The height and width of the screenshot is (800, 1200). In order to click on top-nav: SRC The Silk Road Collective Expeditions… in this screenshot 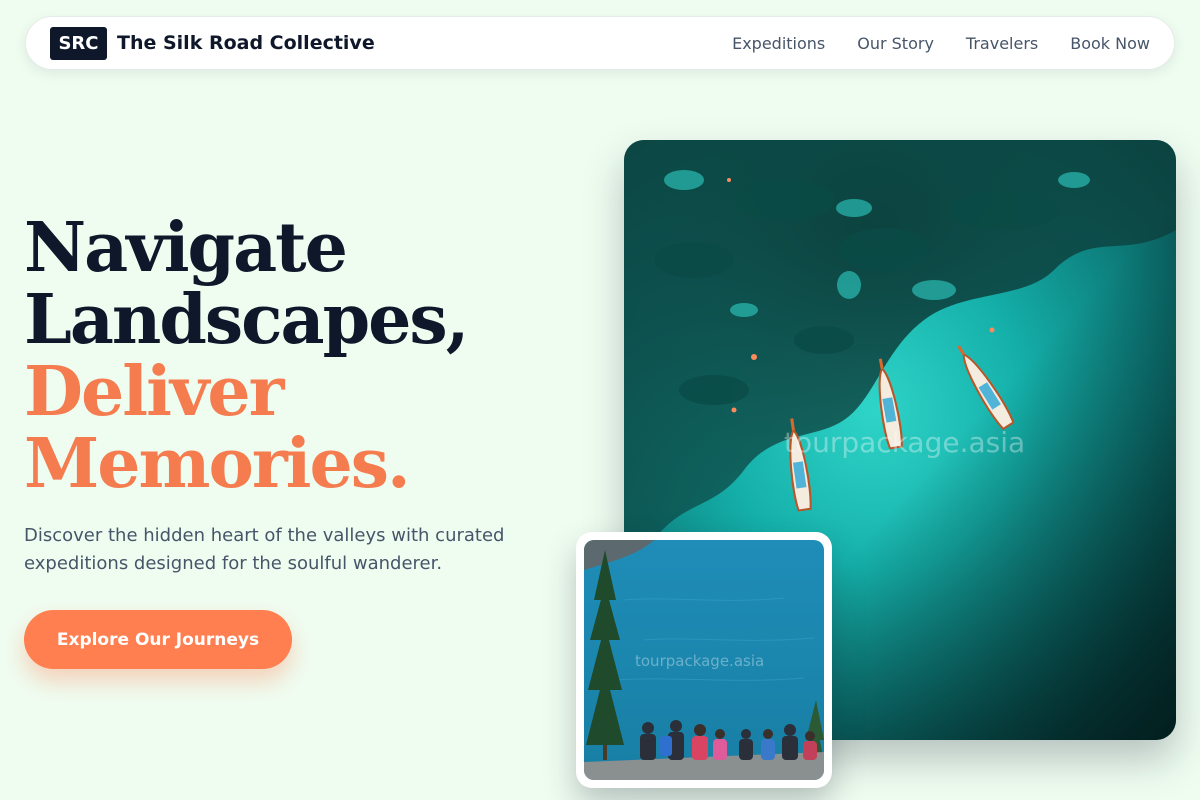, I will do `click(600, 43)`.